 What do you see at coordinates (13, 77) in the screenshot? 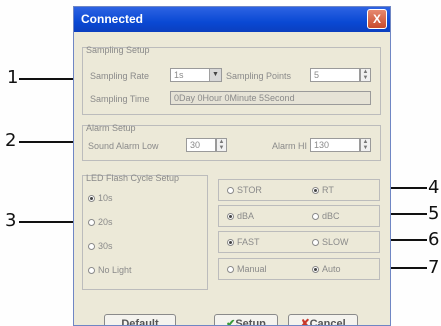
I see `callout-1: 1` at bounding box center [13, 77].